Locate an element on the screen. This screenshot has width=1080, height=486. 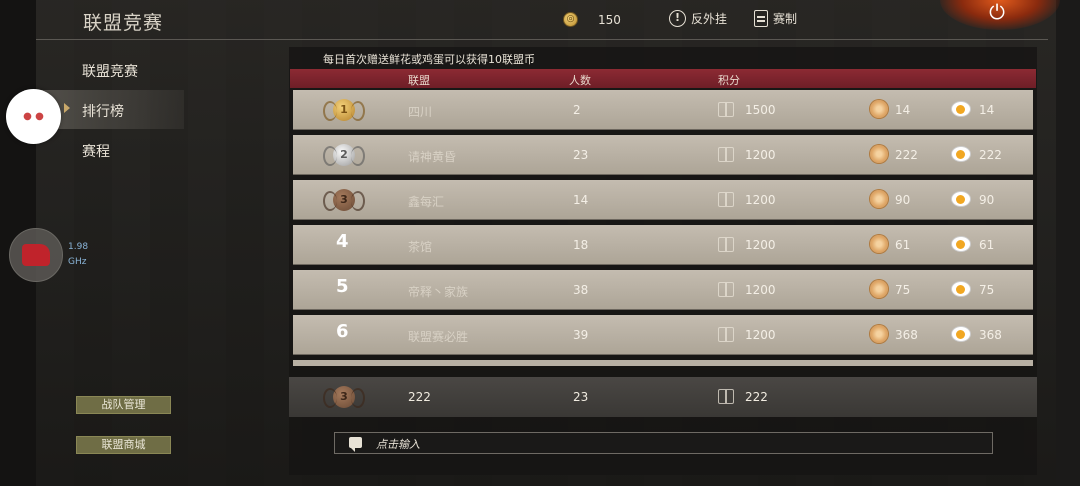
chat-input: 点击输入 is located at coordinates (663, 443).